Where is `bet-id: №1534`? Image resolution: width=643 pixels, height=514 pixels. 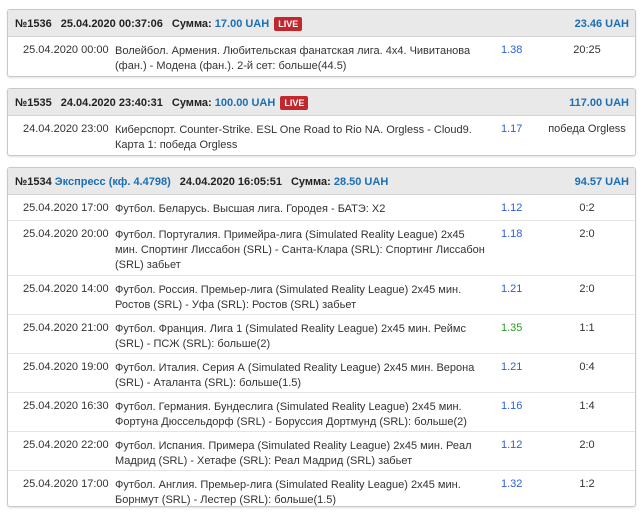
bet-id: №1534 is located at coordinates (33, 181).